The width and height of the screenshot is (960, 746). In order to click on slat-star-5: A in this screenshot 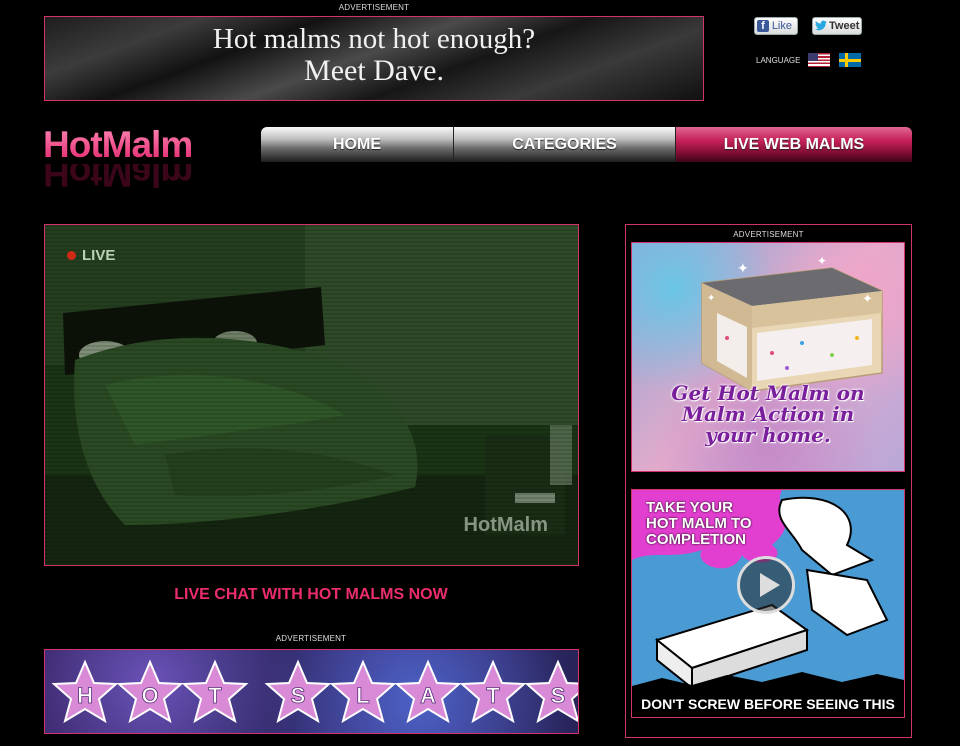, I will do `click(428, 691)`.